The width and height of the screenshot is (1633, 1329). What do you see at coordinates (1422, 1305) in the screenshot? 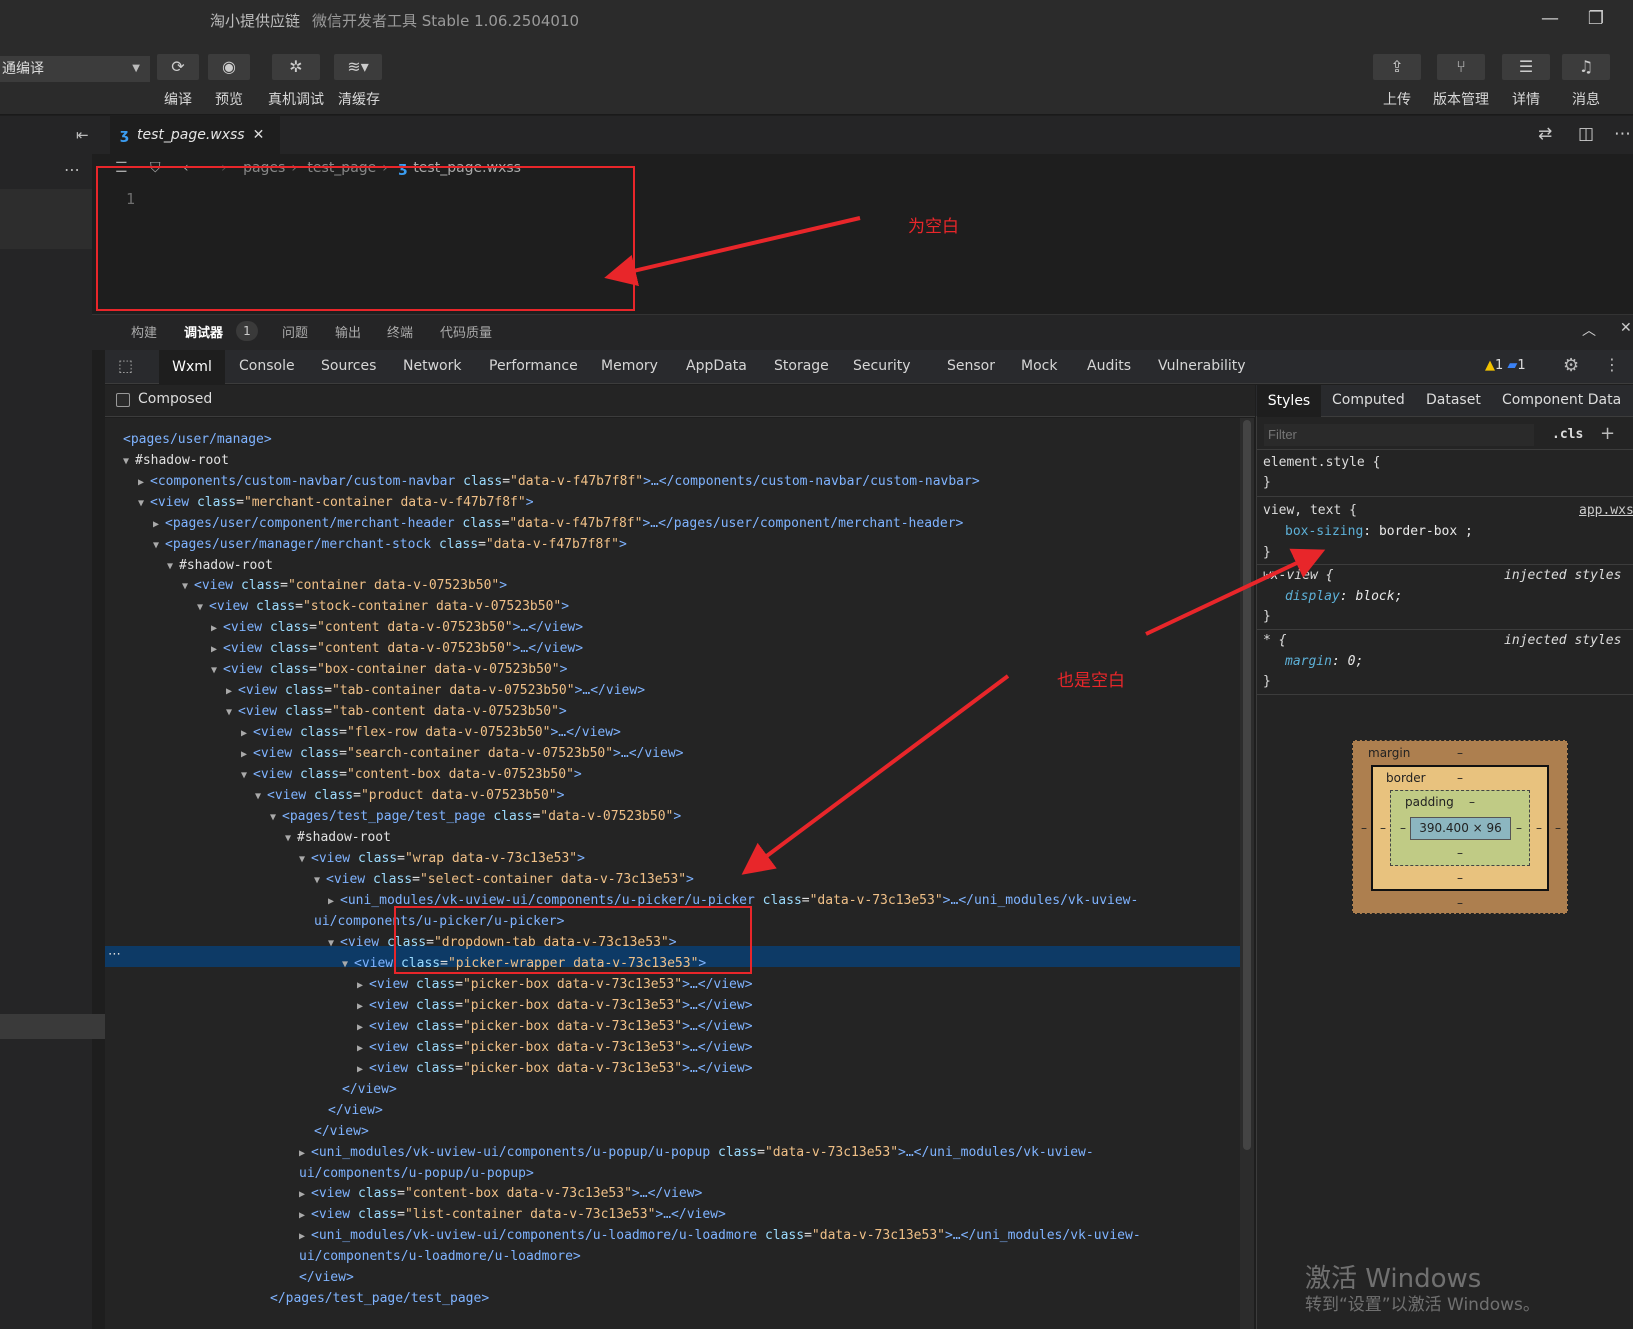
I see `windows-activation-hint: 转到“设置”以激活 Windows。` at bounding box center [1422, 1305].